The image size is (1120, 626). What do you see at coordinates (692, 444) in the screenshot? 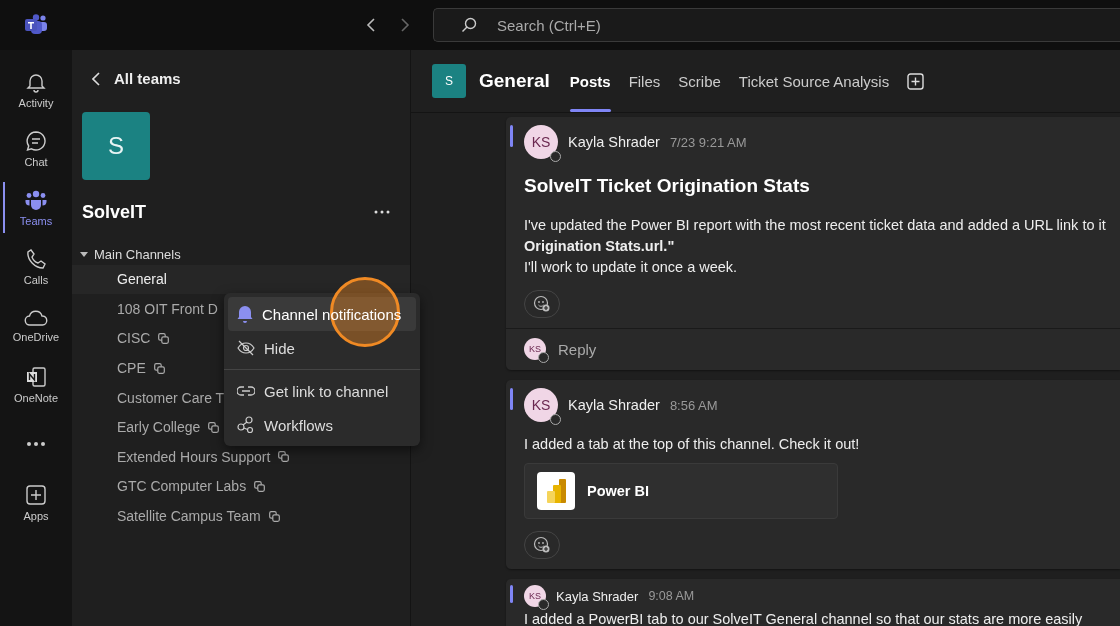
I see `message-text: I added a tab at the top of this channel. Check it out!` at bounding box center [692, 444].